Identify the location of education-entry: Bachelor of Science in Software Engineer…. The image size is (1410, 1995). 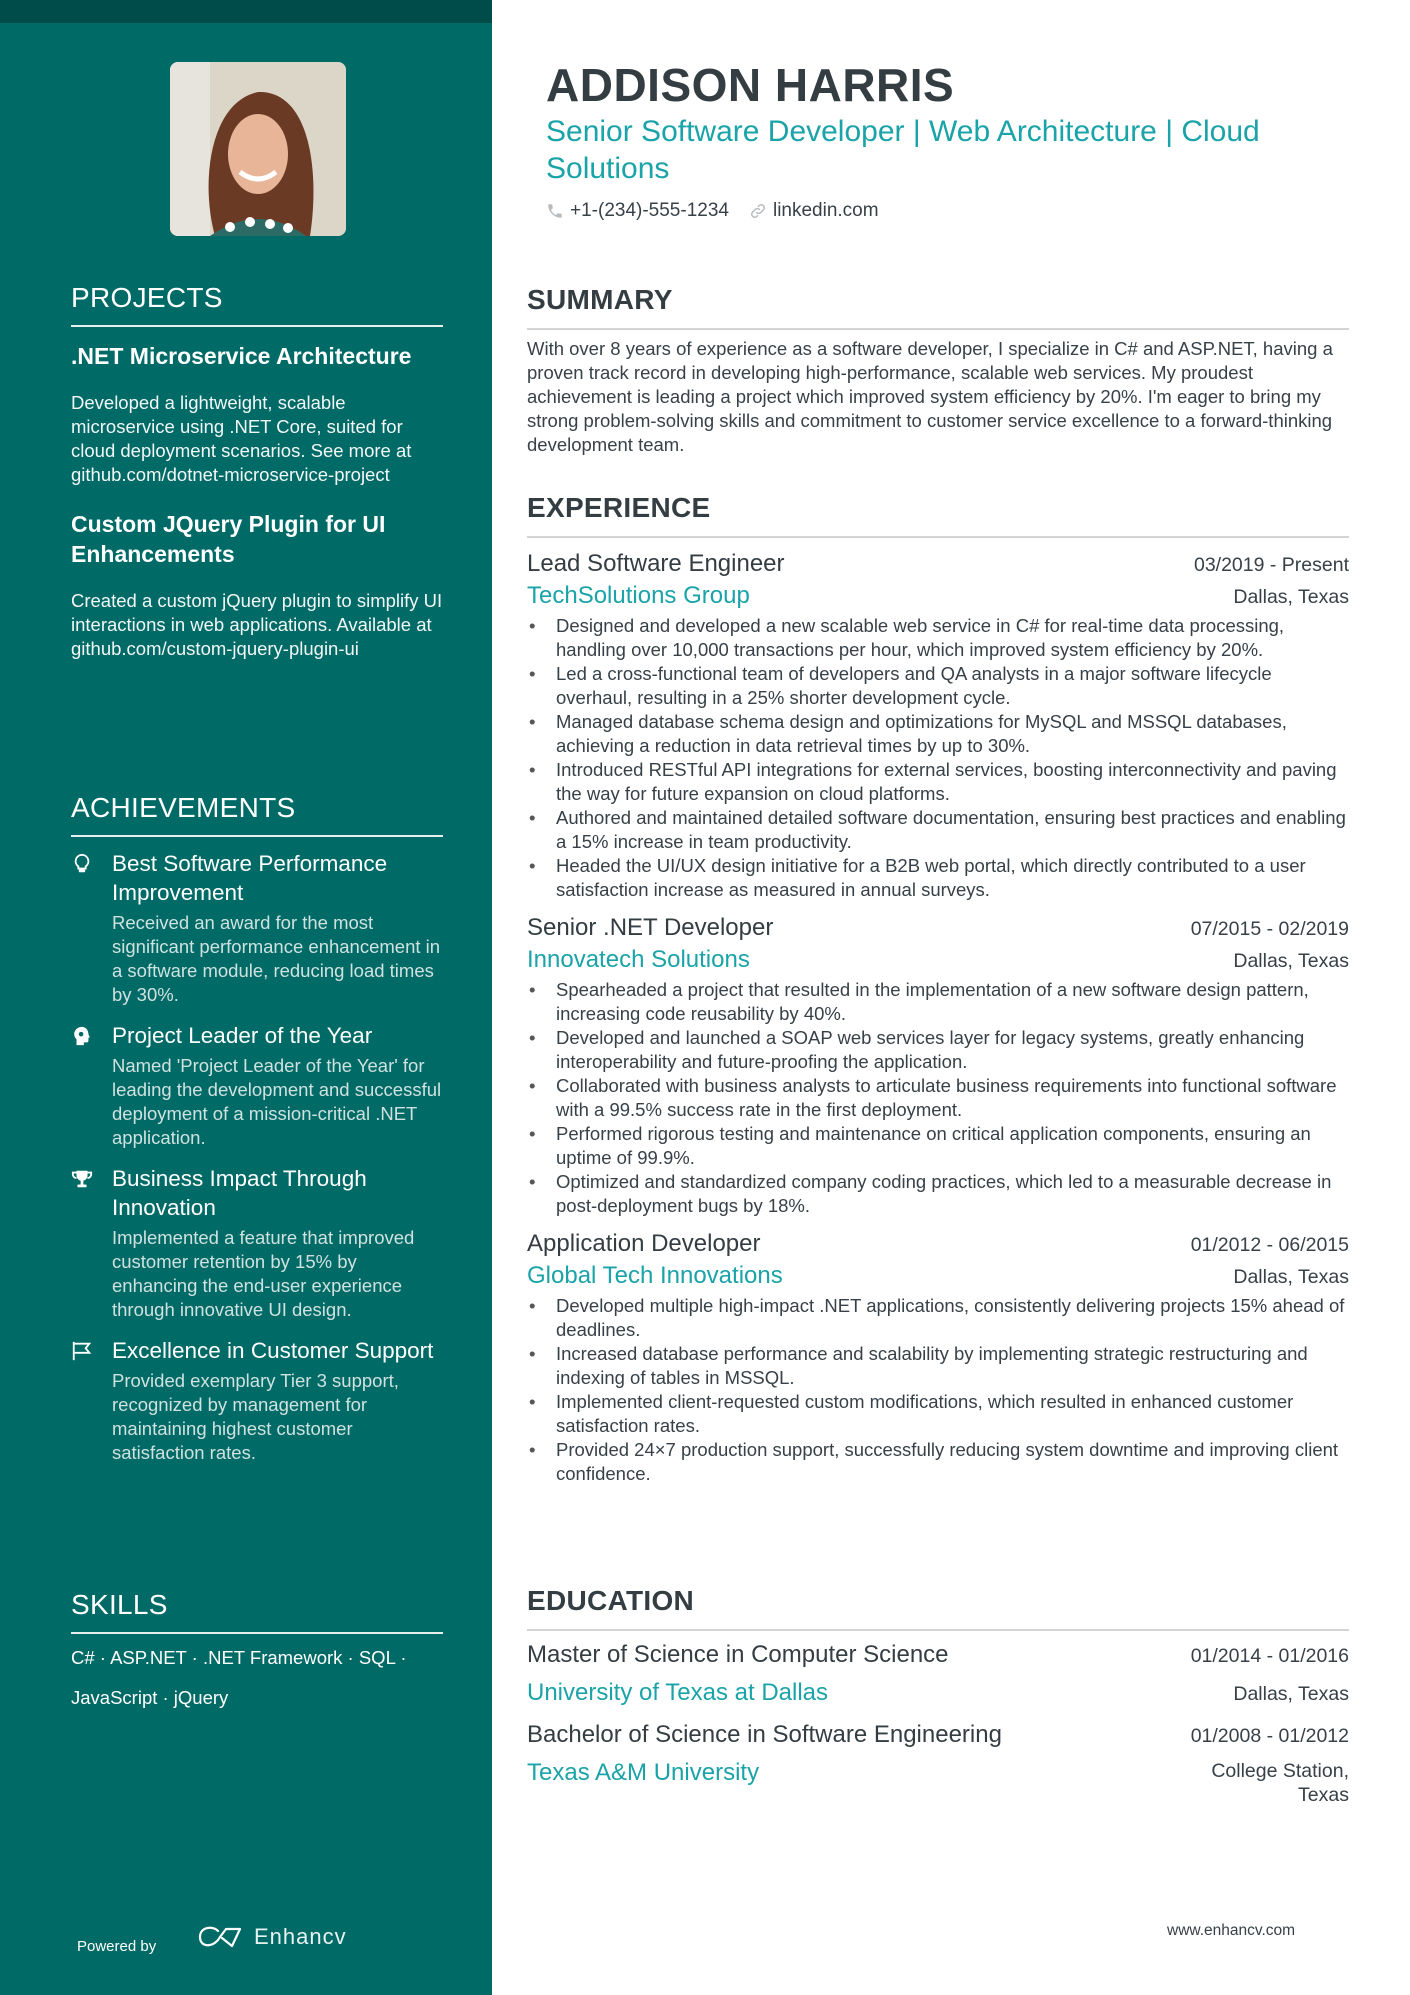
(938, 1763).